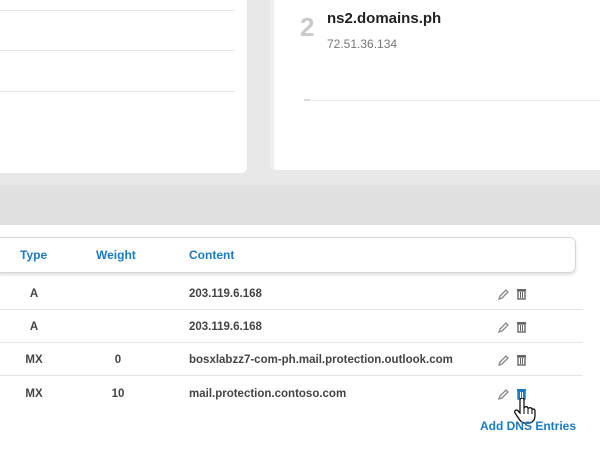  I want to click on row-4-content: mail.protection.contoso.com, so click(268, 394).